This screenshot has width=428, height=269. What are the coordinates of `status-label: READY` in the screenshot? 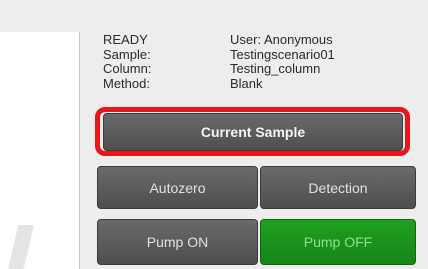 It's located at (125, 39).